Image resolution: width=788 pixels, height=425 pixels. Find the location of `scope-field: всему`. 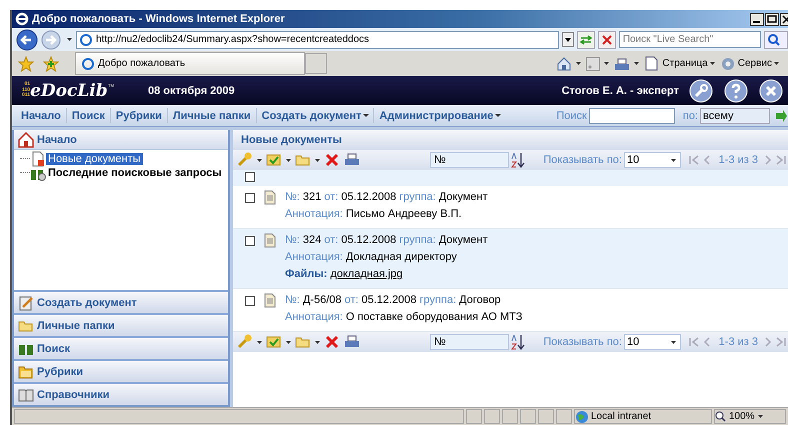

scope-field: всему is located at coordinates (735, 116).